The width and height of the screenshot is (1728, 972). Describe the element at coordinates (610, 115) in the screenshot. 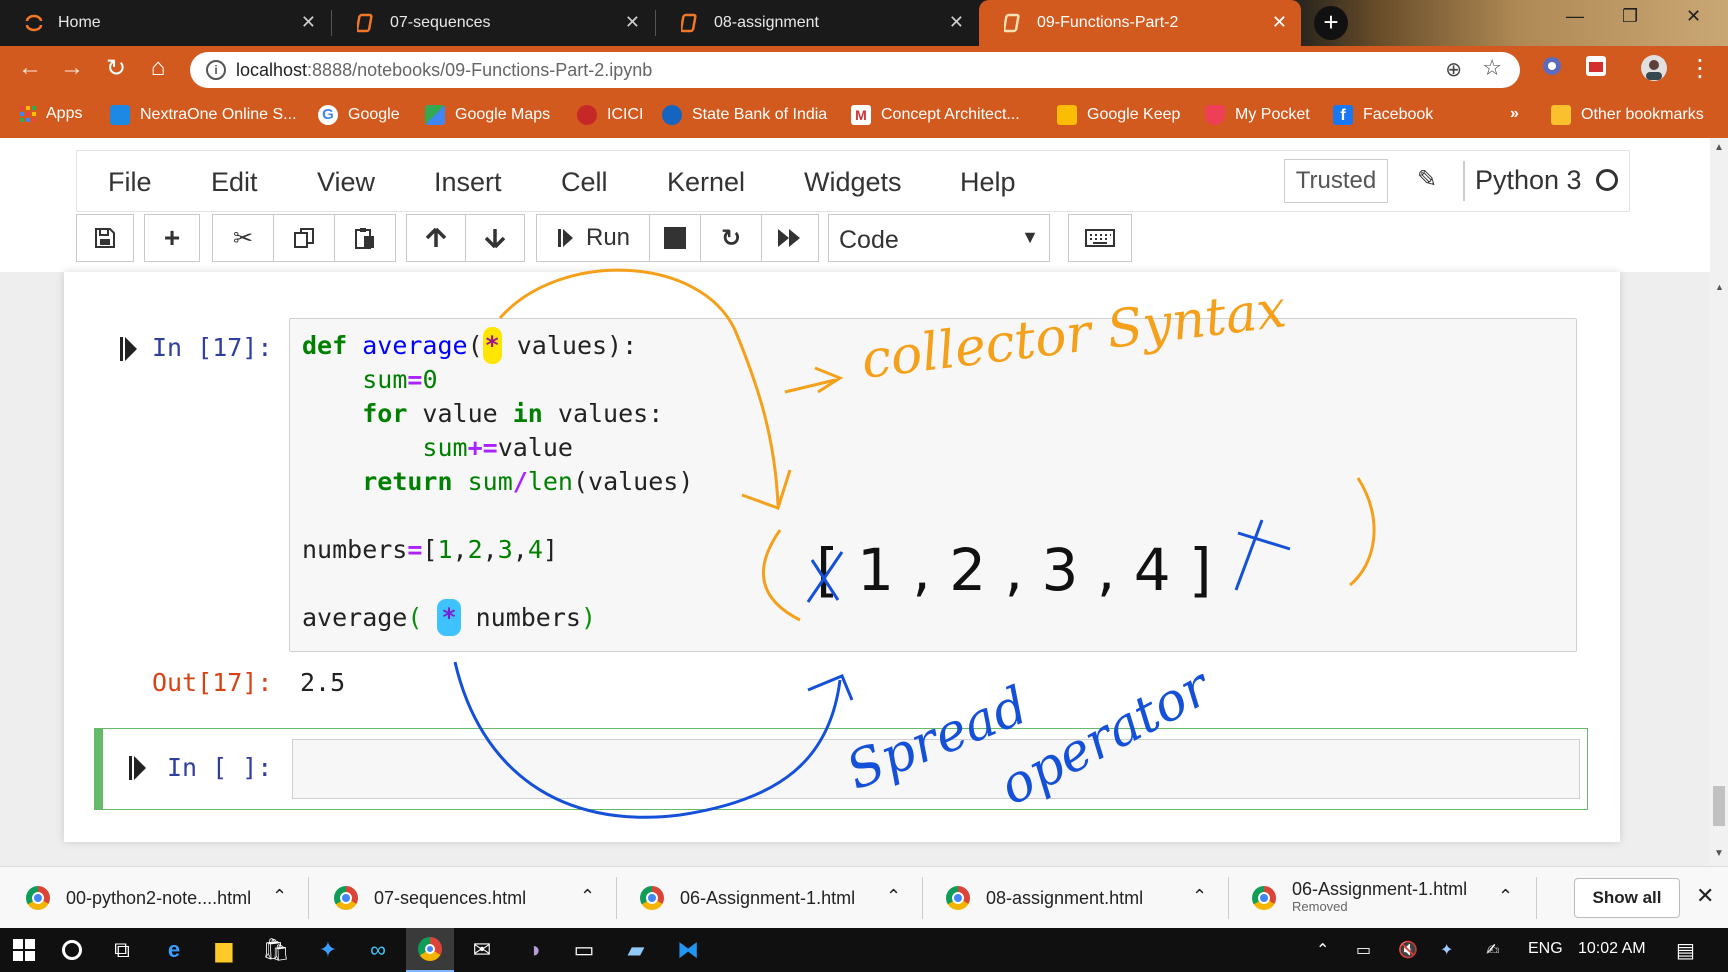

I see `bookmark-icici: ICICI` at that location.